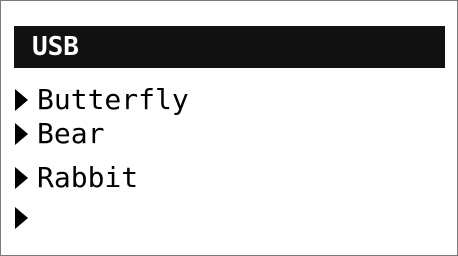 This screenshot has width=458, height=256. Describe the element at coordinates (230, 100) in the screenshot. I see `menu-item-butterfly: Butterfly` at that location.